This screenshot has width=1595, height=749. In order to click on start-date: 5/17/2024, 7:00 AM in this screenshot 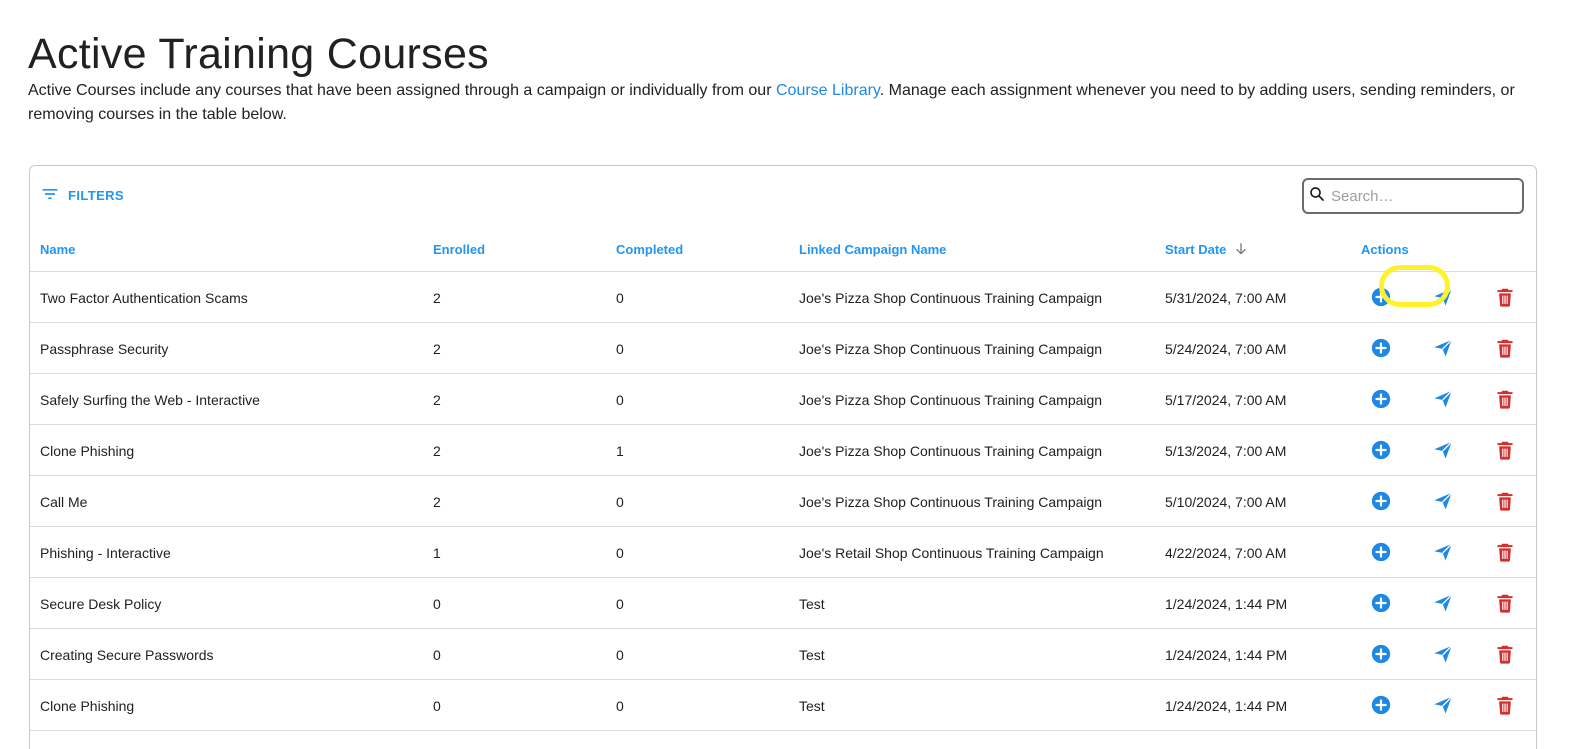, I will do `click(1226, 399)`.